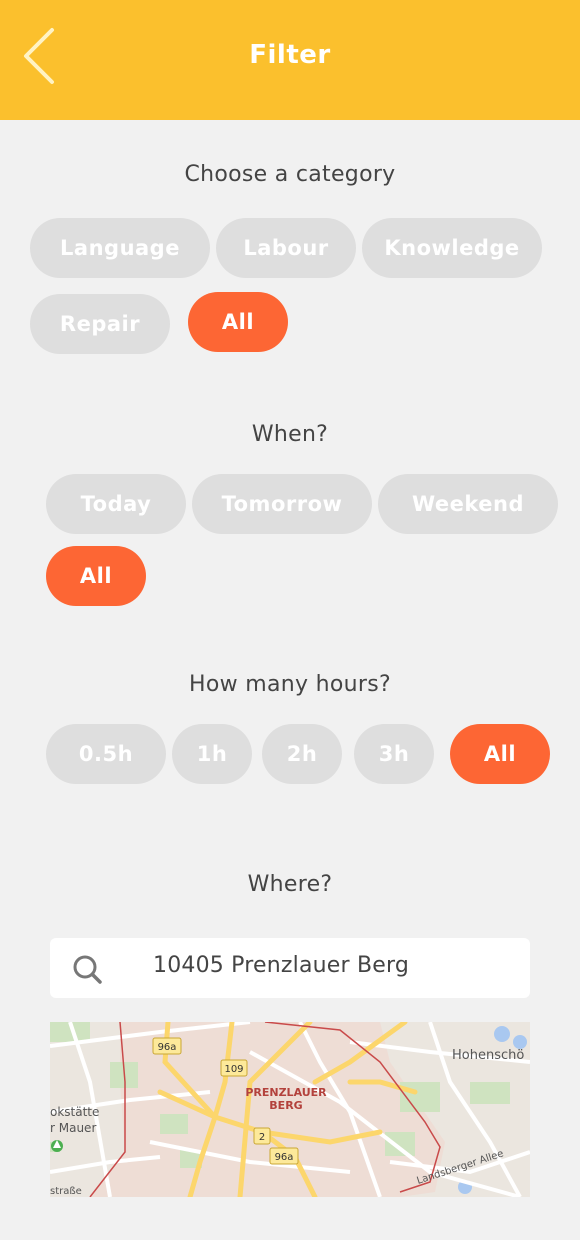  What do you see at coordinates (290, 684) in the screenshot?
I see `hours-section-title: How many hours?` at bounding box center [290, 684].